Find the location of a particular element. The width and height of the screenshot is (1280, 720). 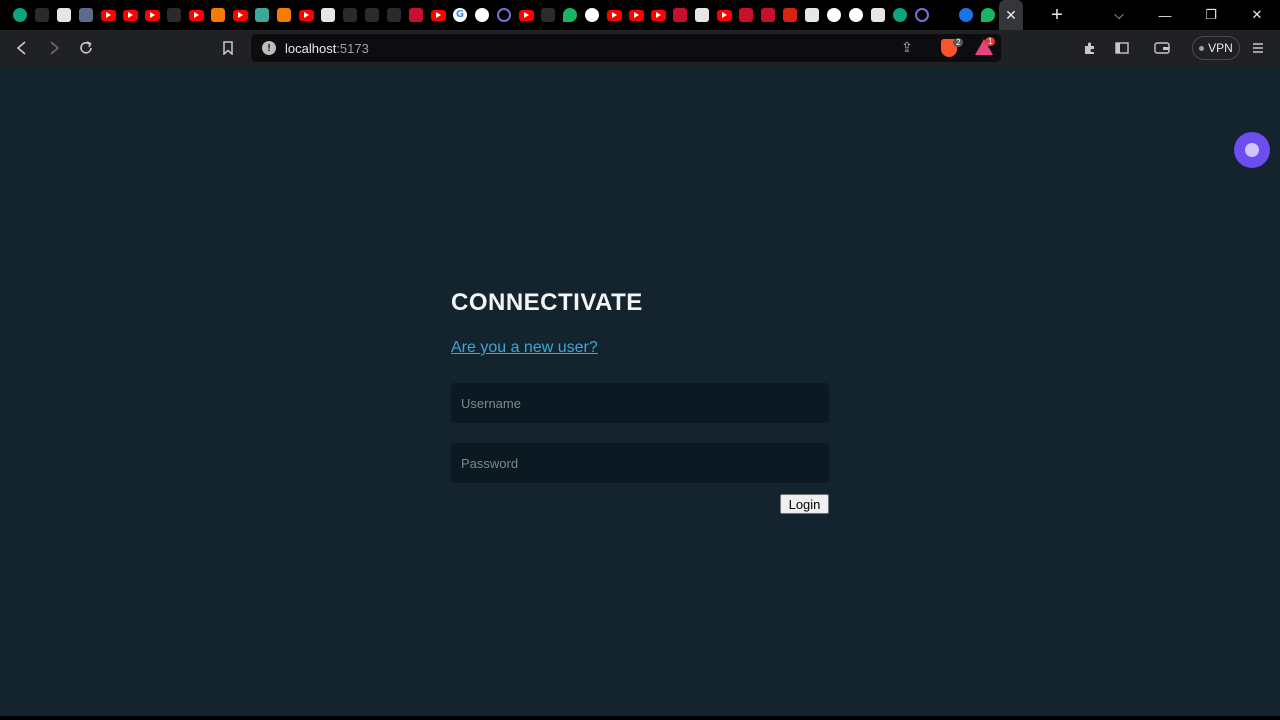

share-icon: ⇪ is located at coordinates (907, 47).